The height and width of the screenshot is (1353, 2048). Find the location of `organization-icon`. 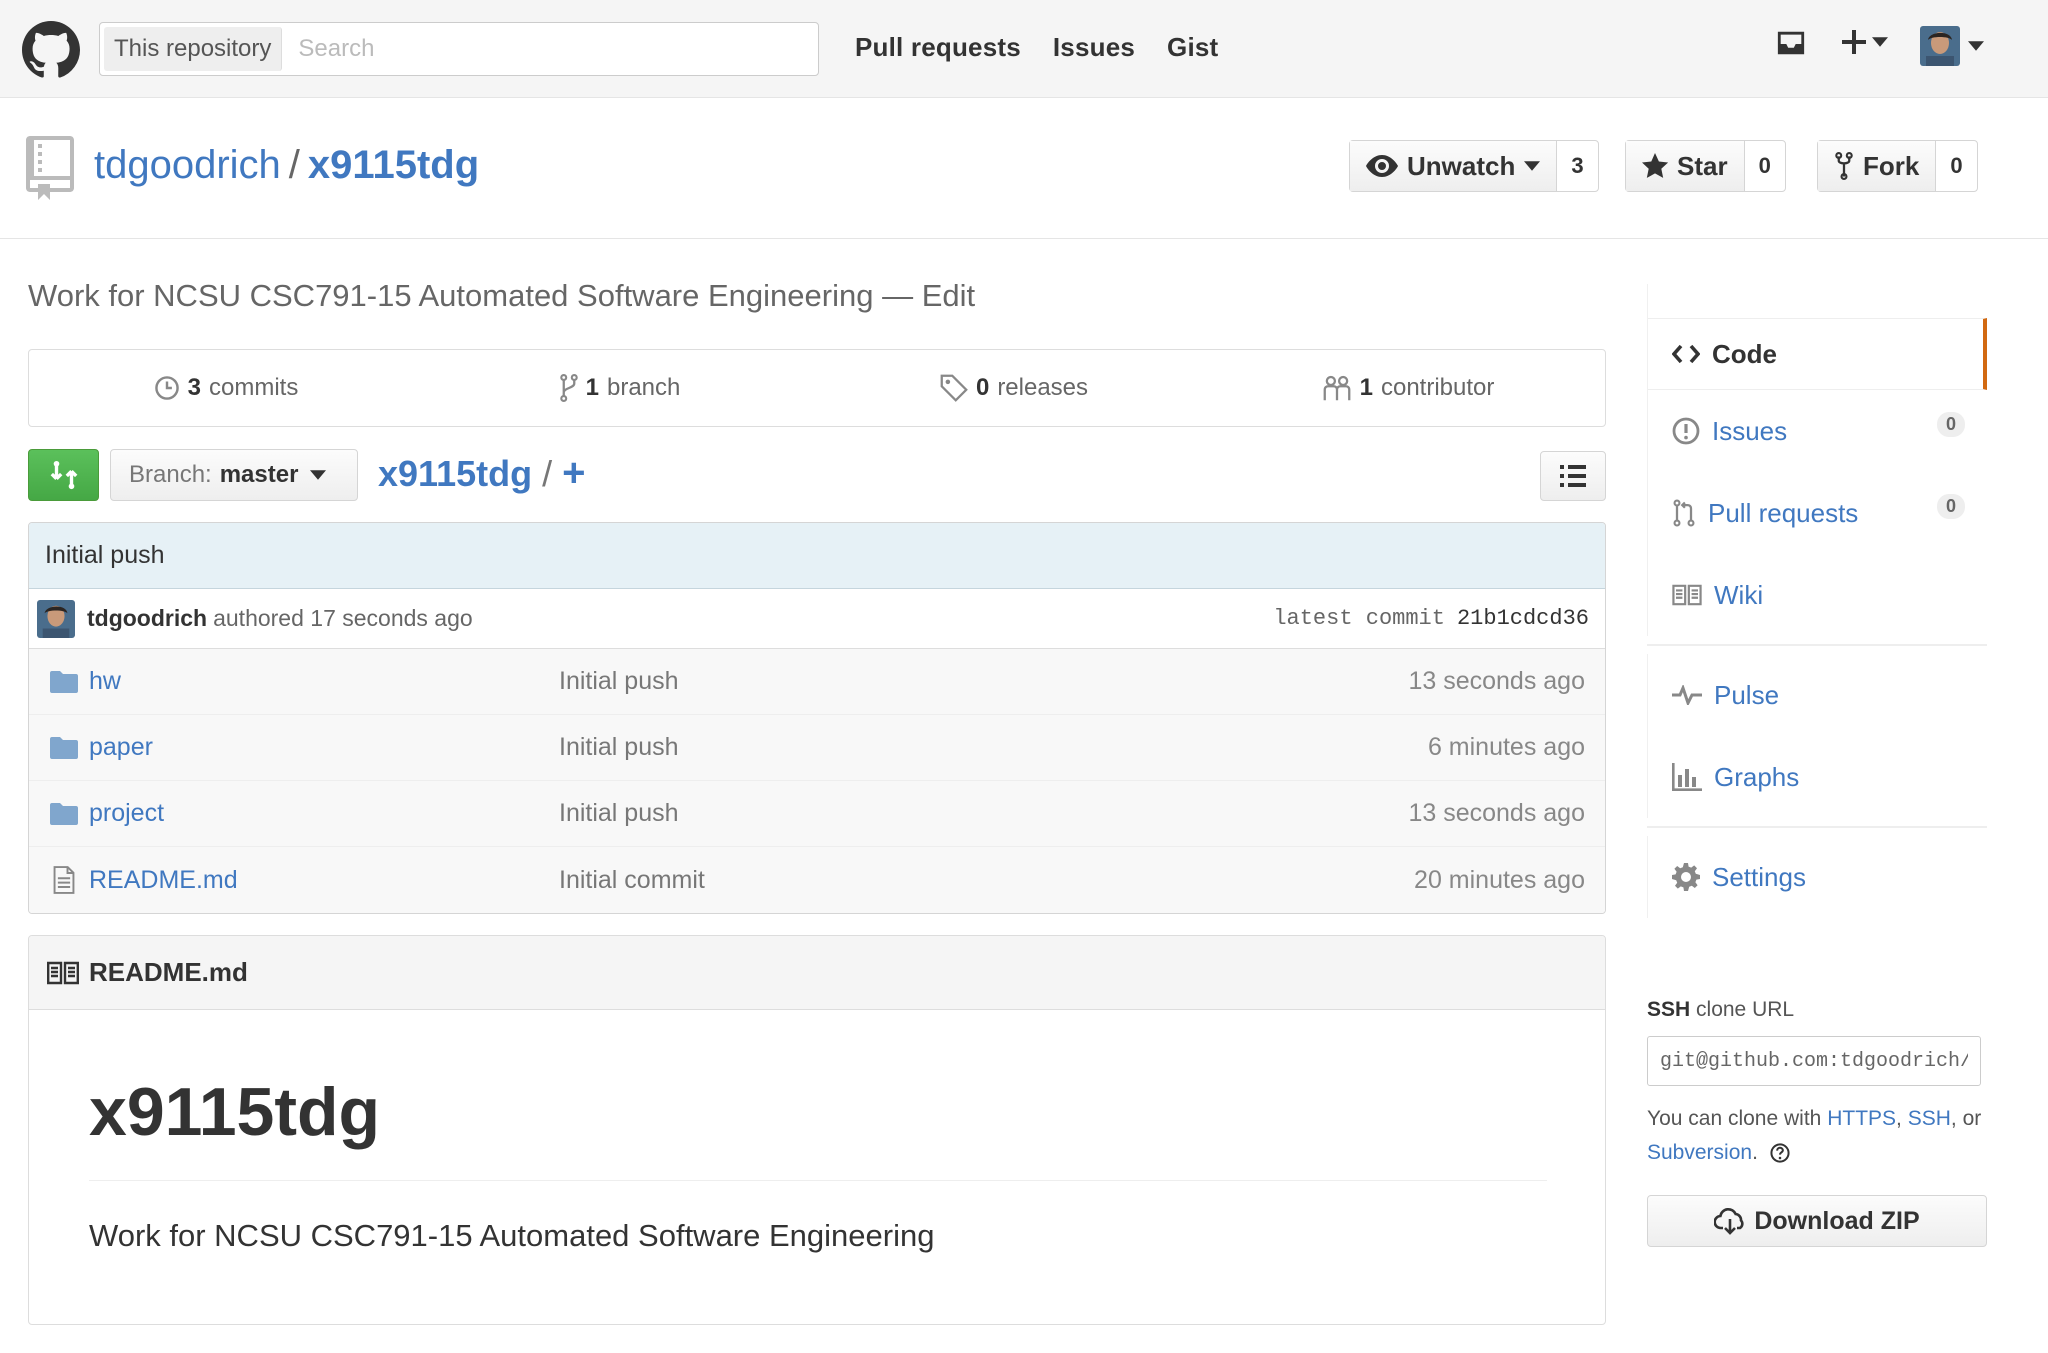

organization-icon is located at coordinates (1337, 388).